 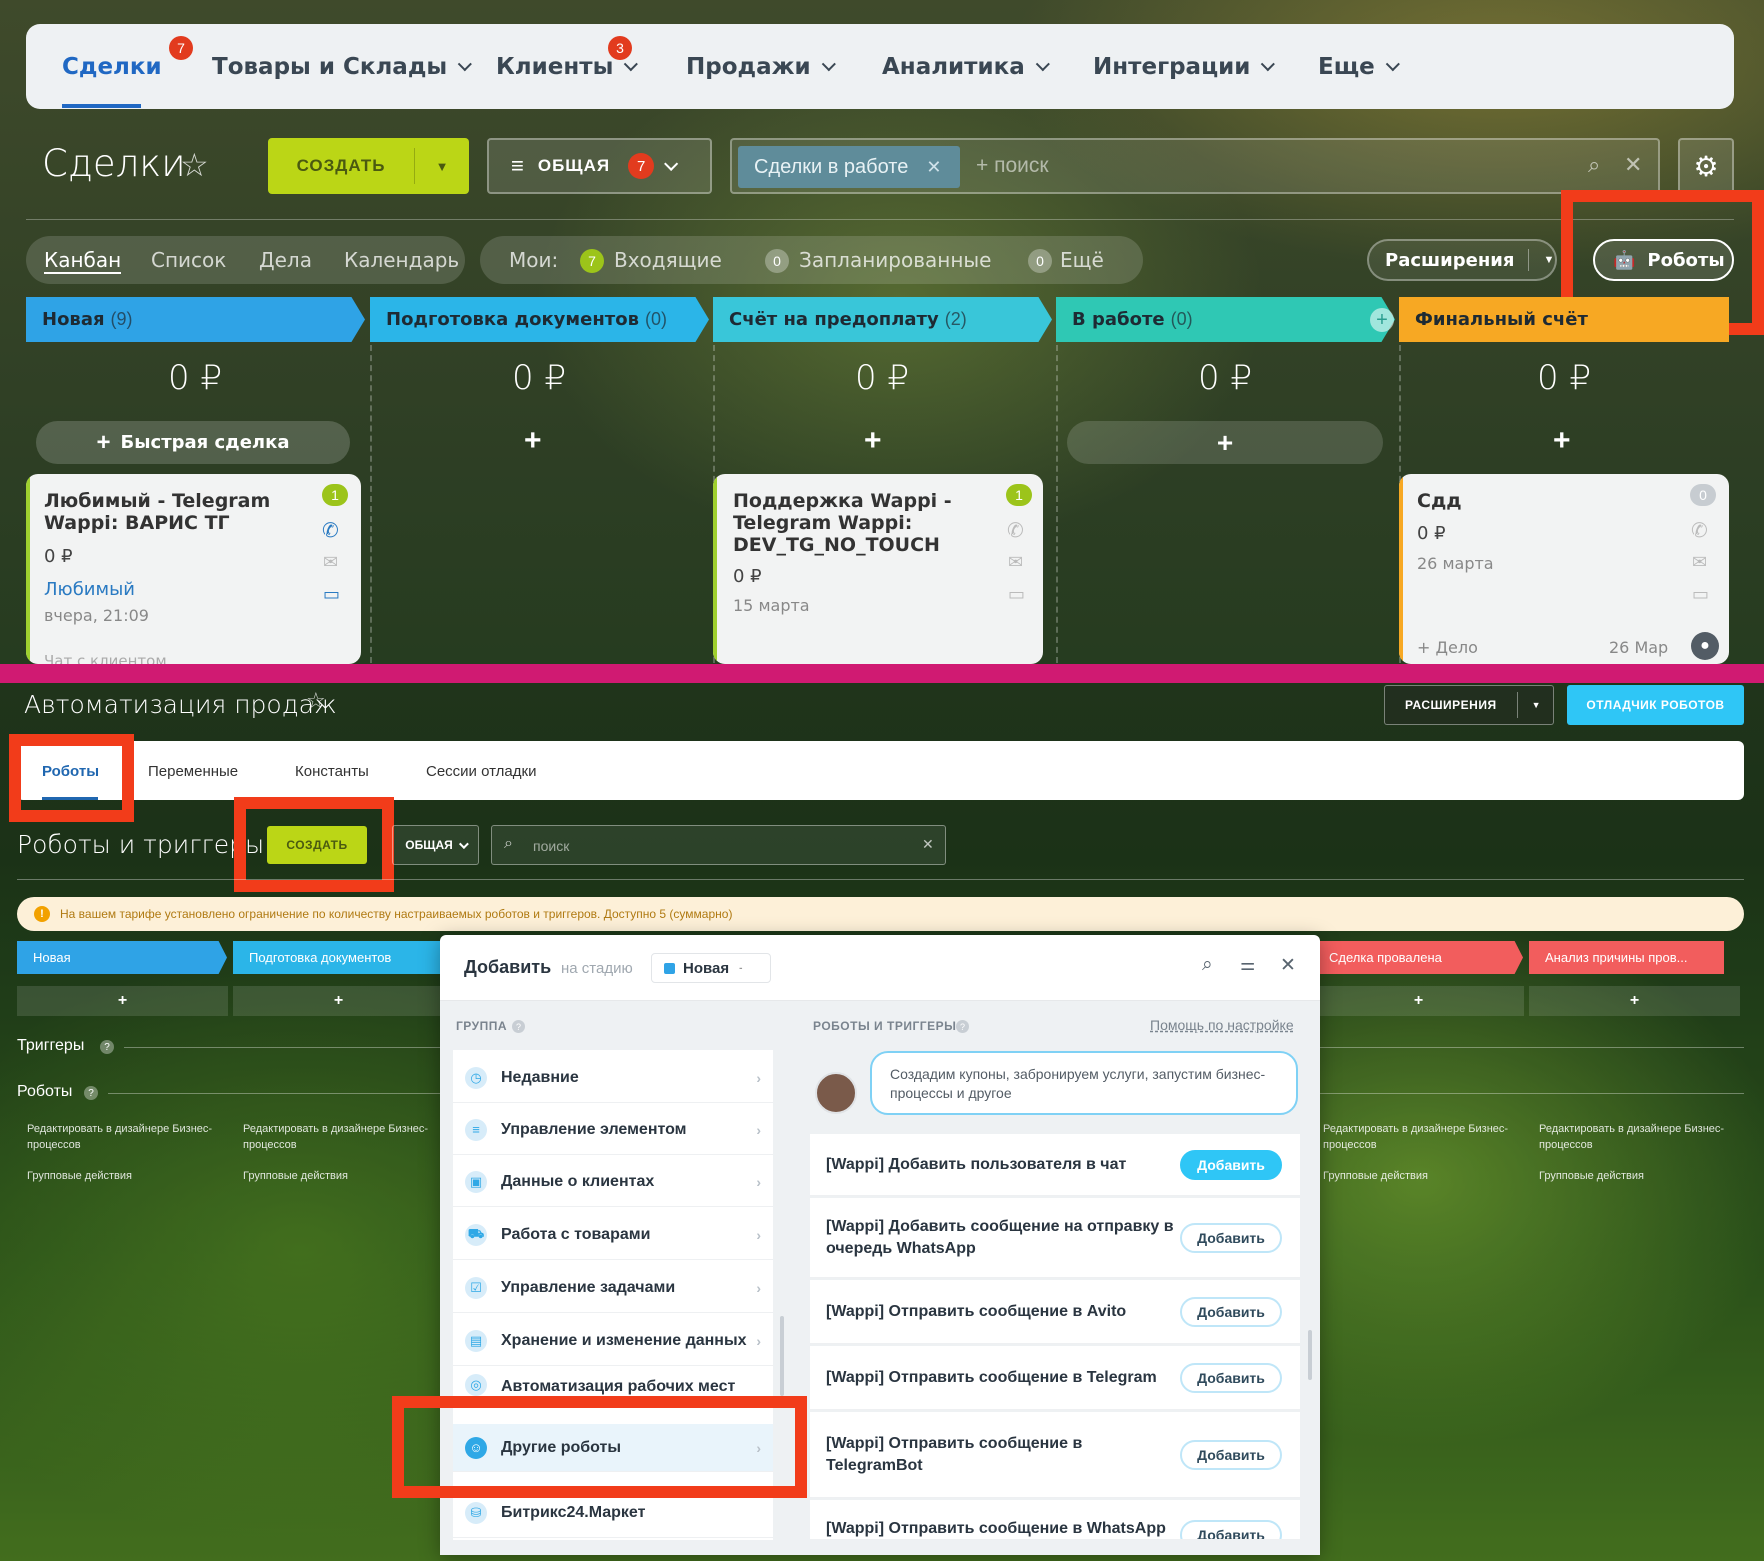 What do you see at coordinates (1564, 319) in the screenshot?
I see `column-header-final-invoice: Финальный счёт` at bounding box center [1564, 319].